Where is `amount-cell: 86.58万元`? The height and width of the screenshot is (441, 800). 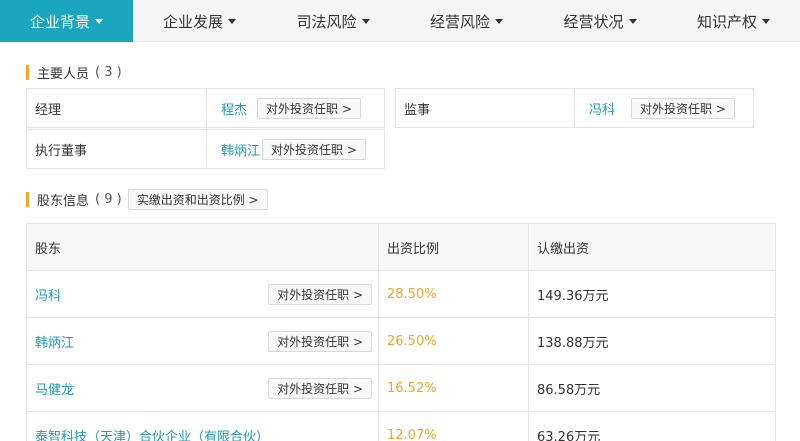
amount-cell: 86.58万元 is located at coordinates (569, 390).